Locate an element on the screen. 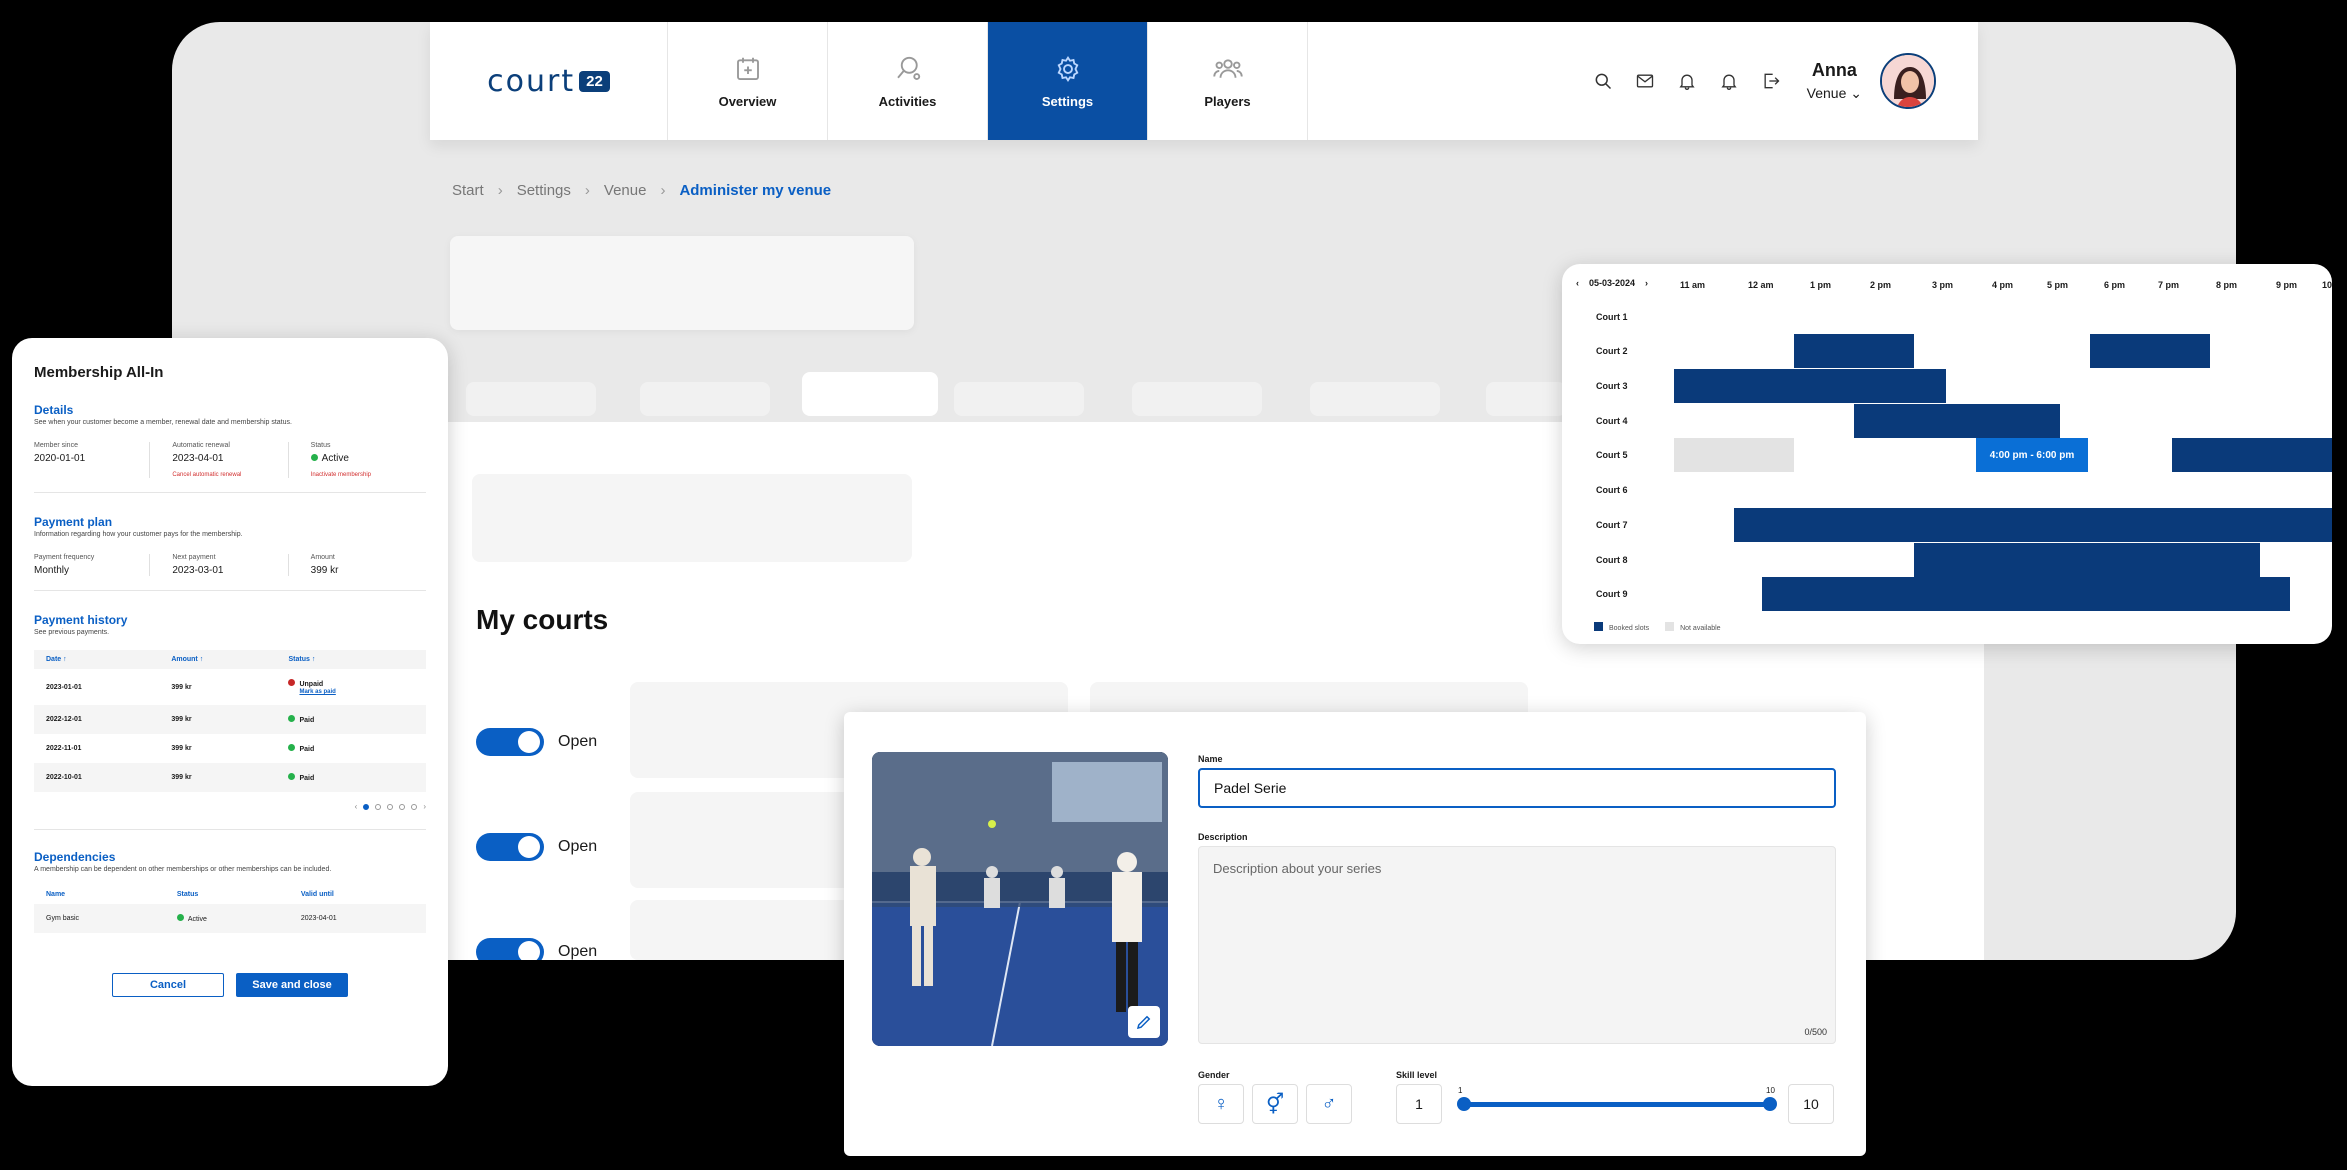 The image size is (2347, 1170). gender-mixed-button: ⚥ is located at coordinates (1275, 1104).